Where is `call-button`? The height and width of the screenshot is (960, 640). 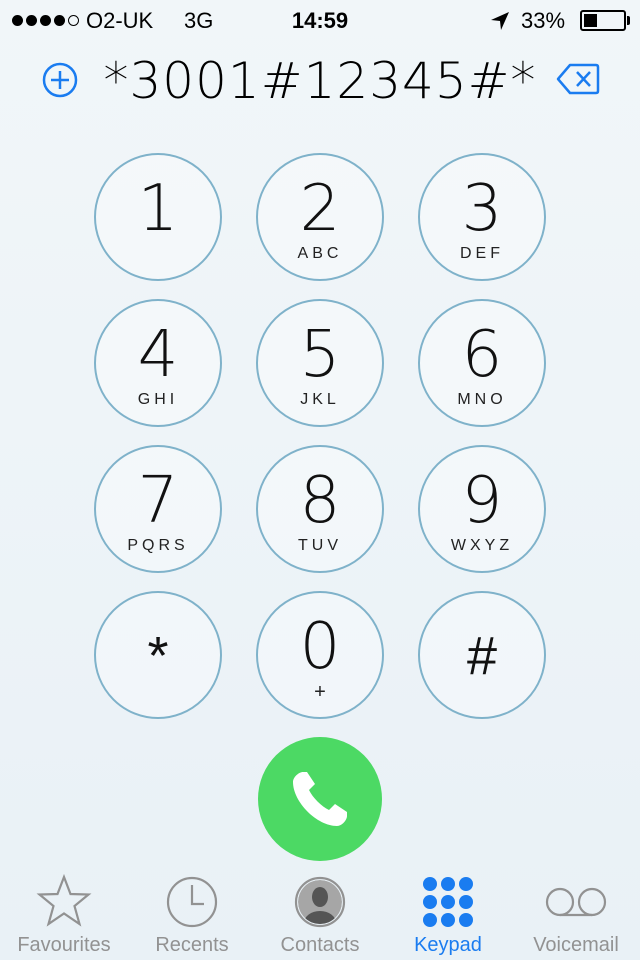 call-button is located at coordinates (320, 799).